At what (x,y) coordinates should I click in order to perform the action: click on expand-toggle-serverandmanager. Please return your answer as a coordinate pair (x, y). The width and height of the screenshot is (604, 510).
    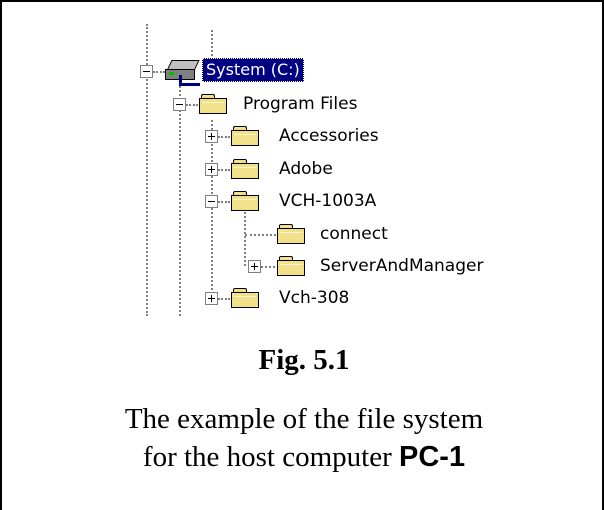
    Looking at the image, I should click on (254, 266).